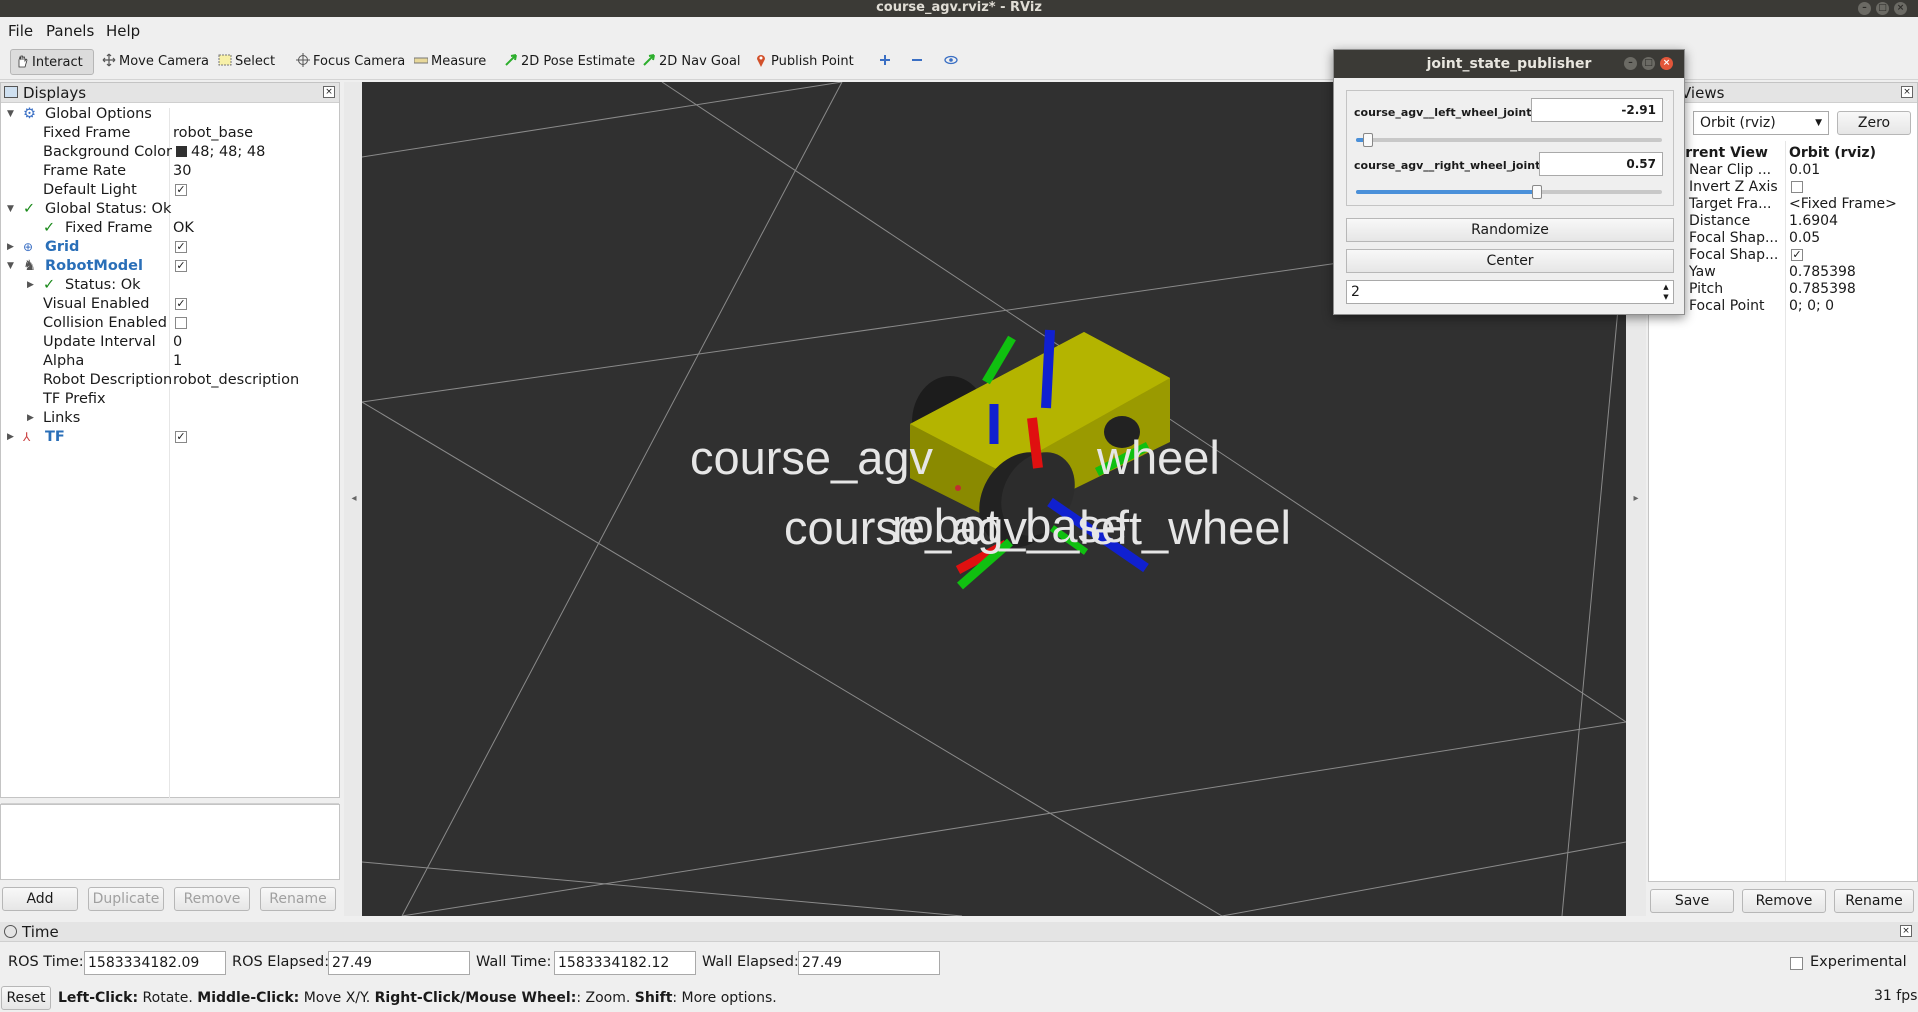 This screenshot has height=1012, width=1918. I want to click on tree-row-robotmodel: ▼ ♞ RobotModel ✓, so click(170, 266).